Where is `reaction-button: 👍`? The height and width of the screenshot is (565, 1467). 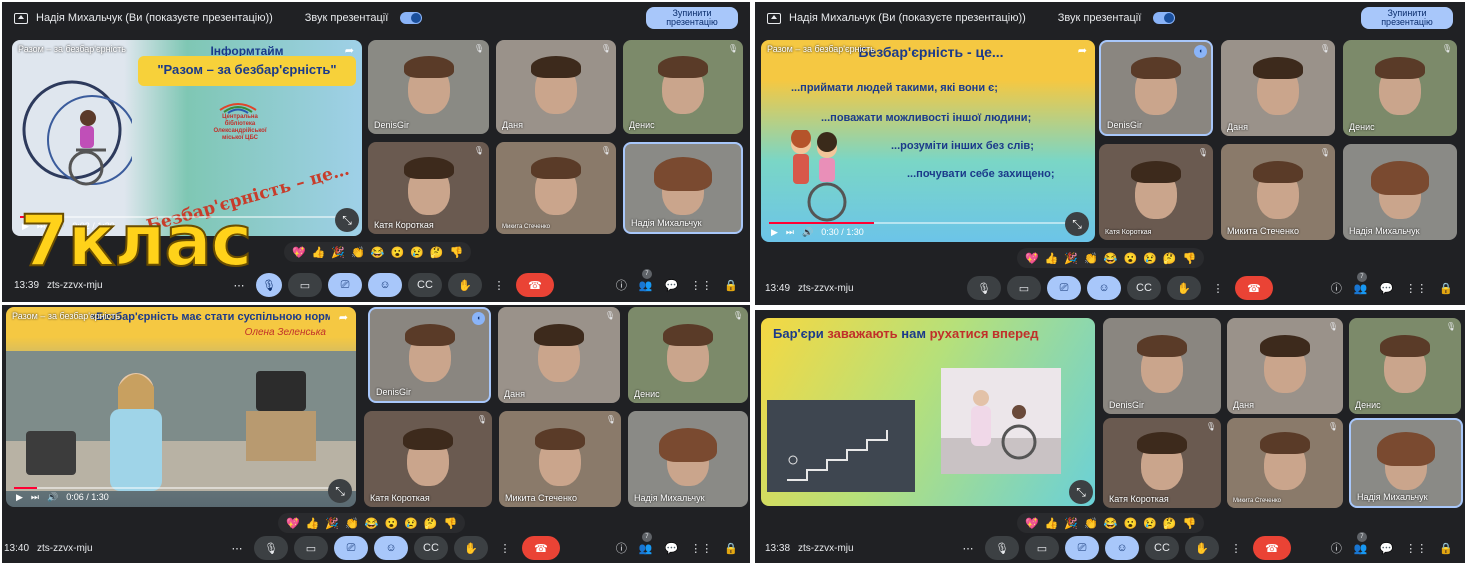
reaction-button: 👍 is located at coordinates (319, 252).